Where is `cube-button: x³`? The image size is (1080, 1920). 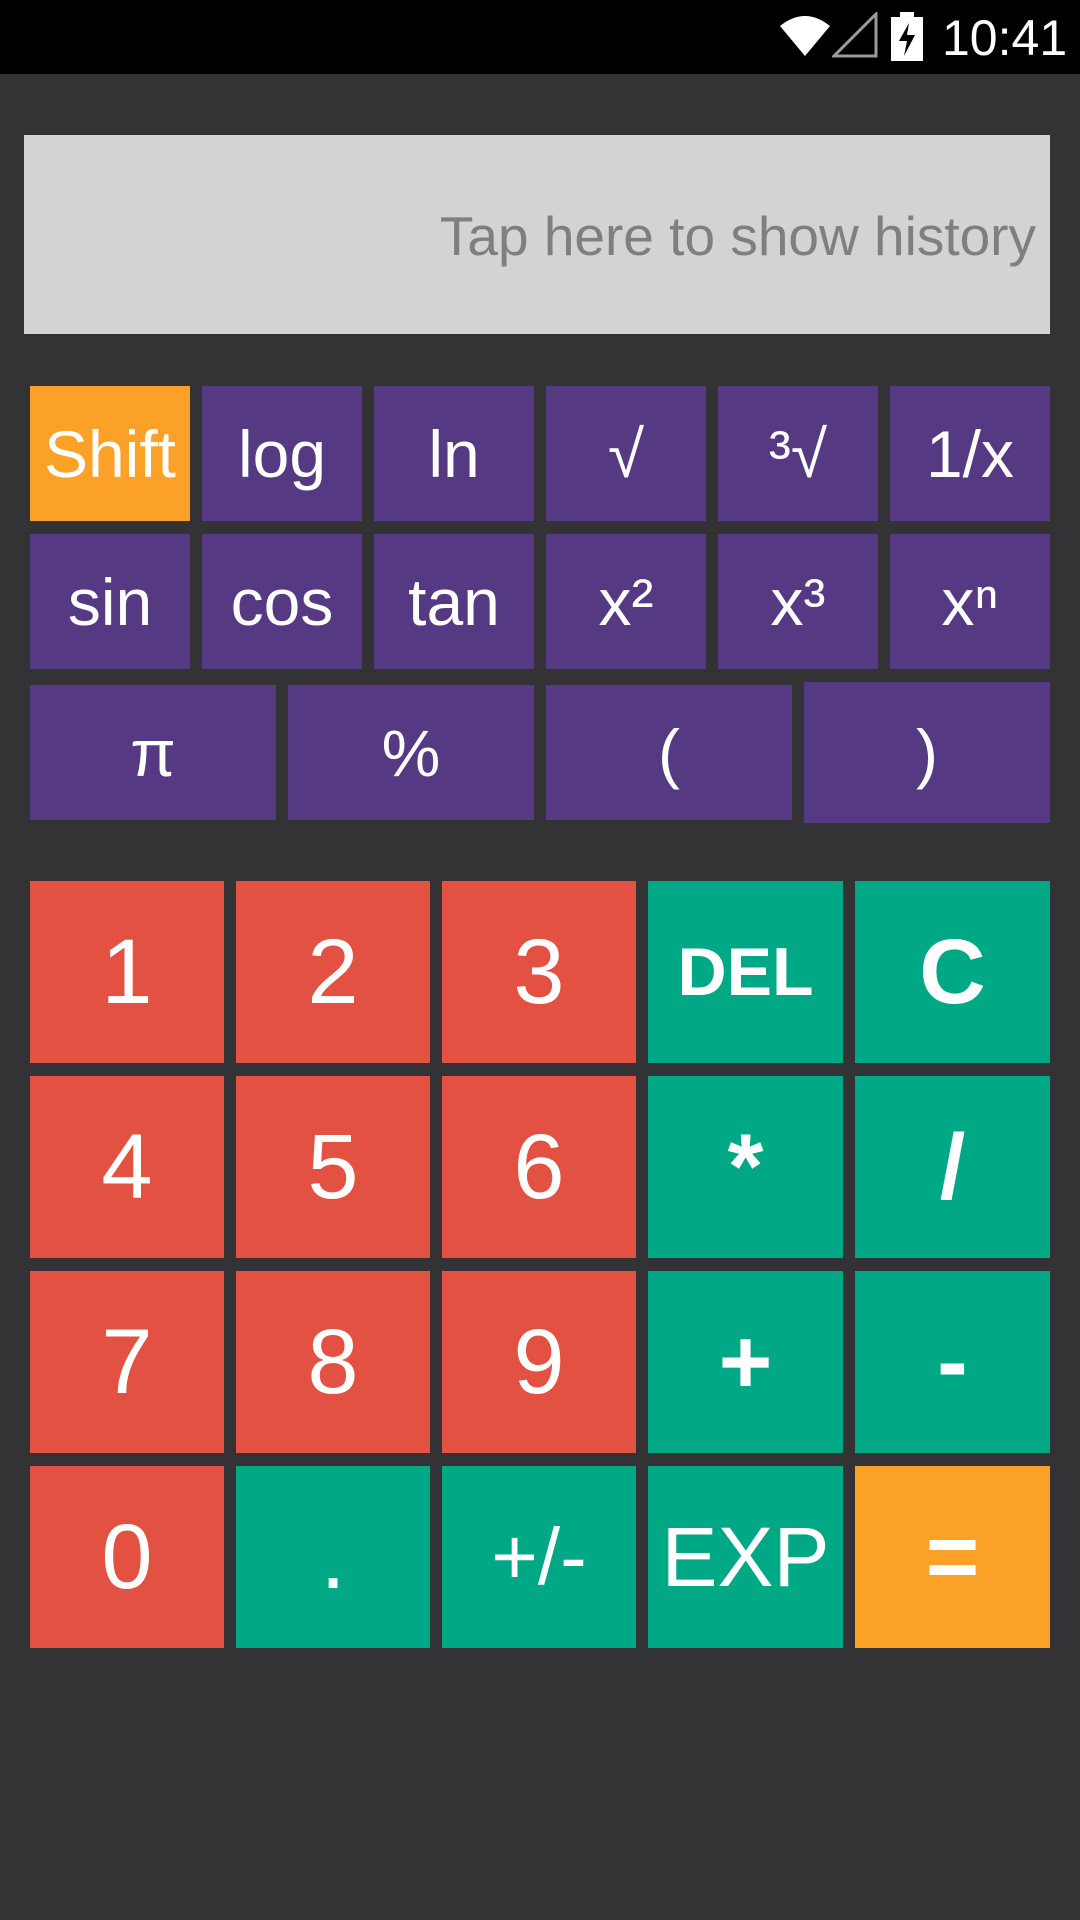 cube-button: x³ is located at coordinates (798, 601).